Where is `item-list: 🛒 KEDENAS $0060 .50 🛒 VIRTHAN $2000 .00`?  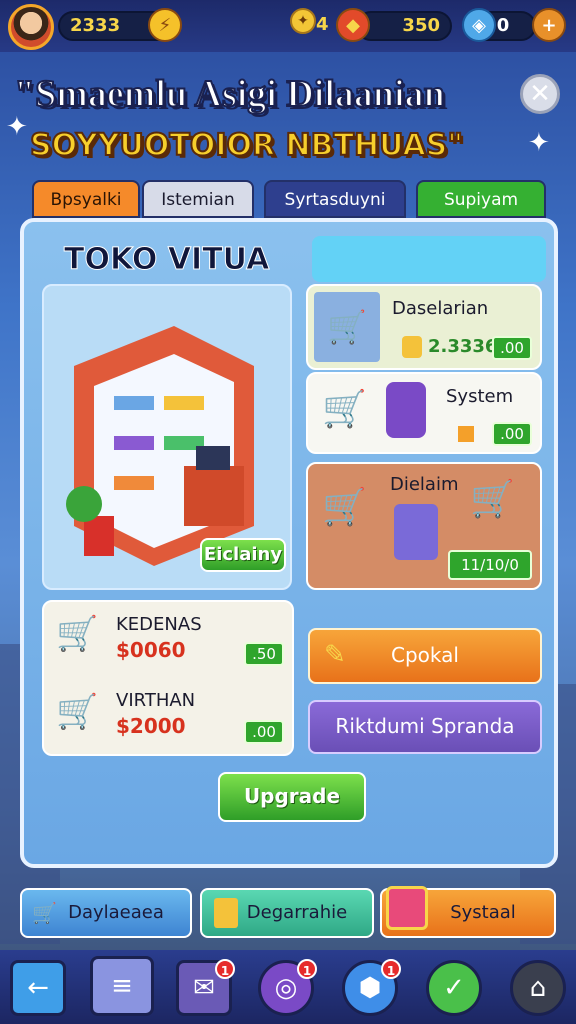
item-list: 🛒 KEDENAS $0060 .50 🛒 VIRTHAN $2000 .00 is located at coordinates (168, 678).